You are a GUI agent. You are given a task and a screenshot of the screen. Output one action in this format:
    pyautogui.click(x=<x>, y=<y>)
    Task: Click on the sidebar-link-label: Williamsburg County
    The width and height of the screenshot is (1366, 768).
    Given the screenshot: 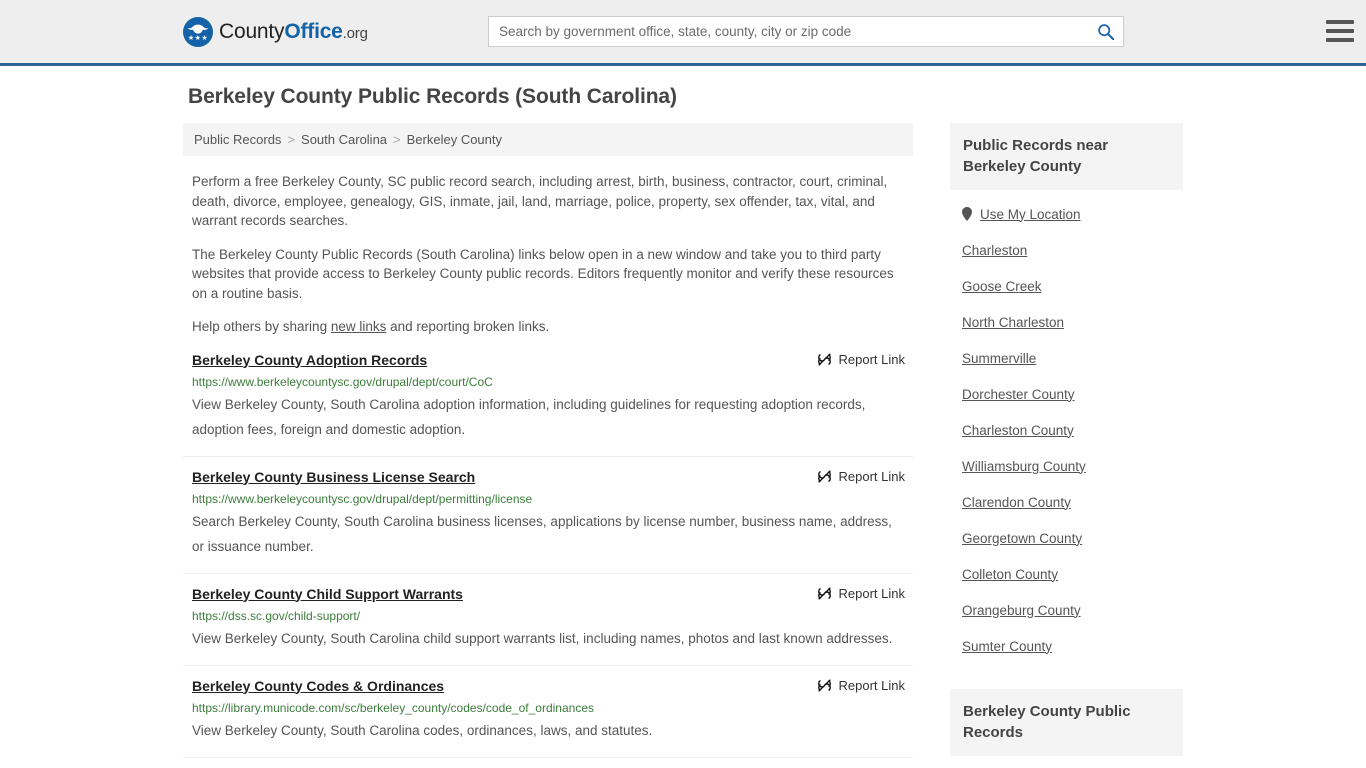 What is the action you would take?
    pyautogui.click(x=1024, y=466)
    